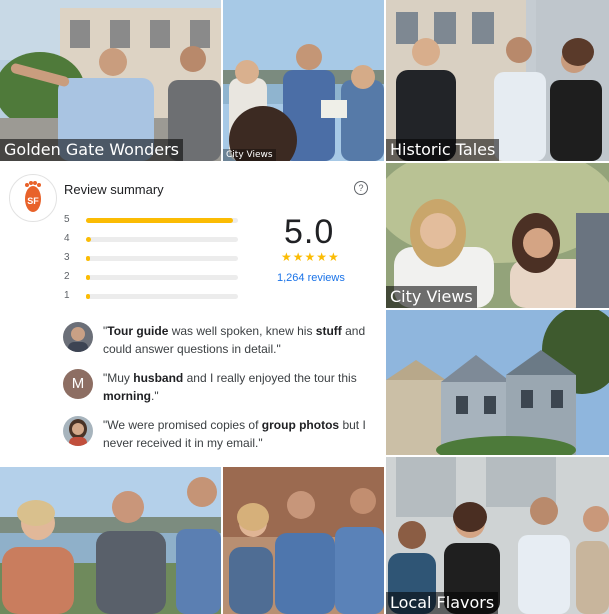 Image resolution: width=609 pixels, height=614 pixels. I want to click on average-score: 5.0, so click(309, 232).